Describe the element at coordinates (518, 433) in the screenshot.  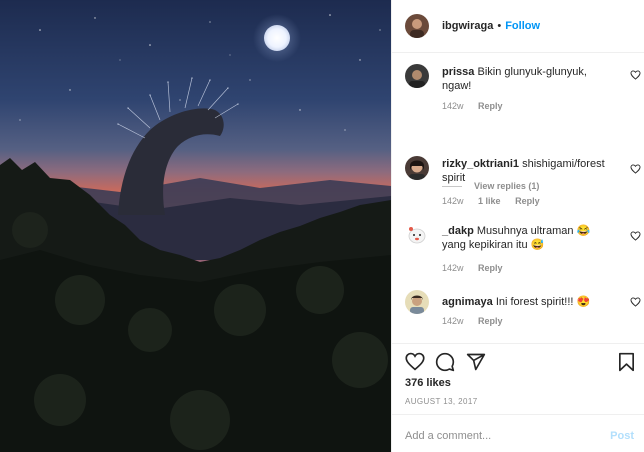
I see `add-comment-bar: Add a comment... Post` at that location.